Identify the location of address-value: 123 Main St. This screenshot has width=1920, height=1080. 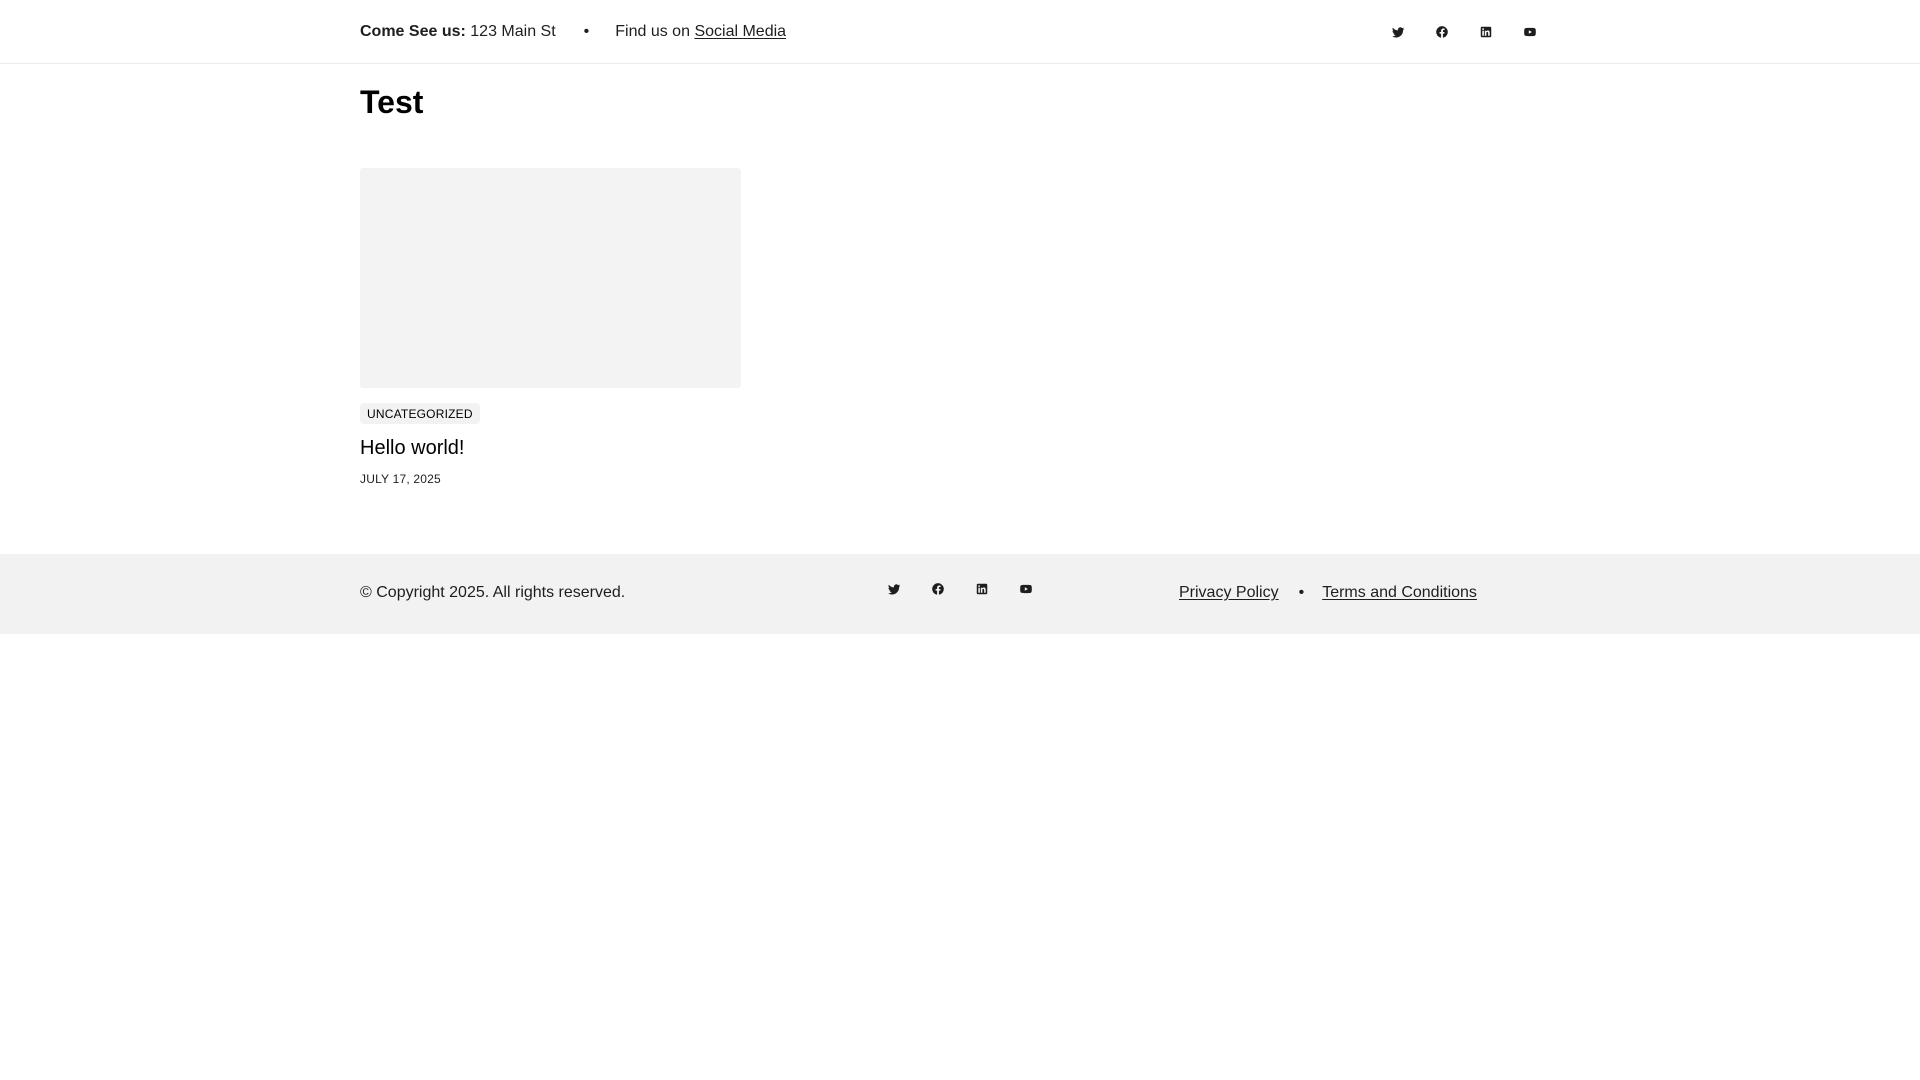
(513, 31).